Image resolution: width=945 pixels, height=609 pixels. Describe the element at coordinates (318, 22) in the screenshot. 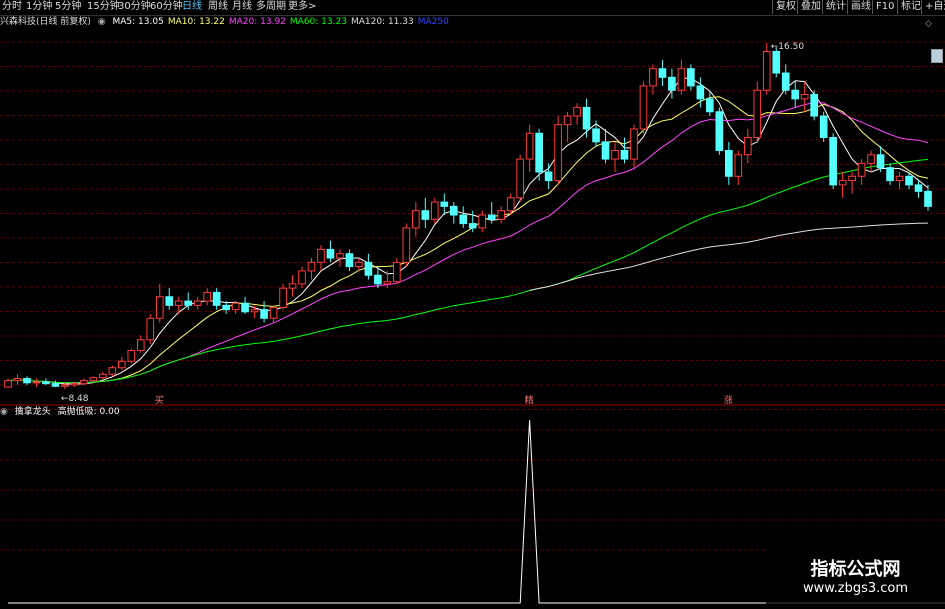

I see `ma-label-3: MA60: 13.23` at that location.